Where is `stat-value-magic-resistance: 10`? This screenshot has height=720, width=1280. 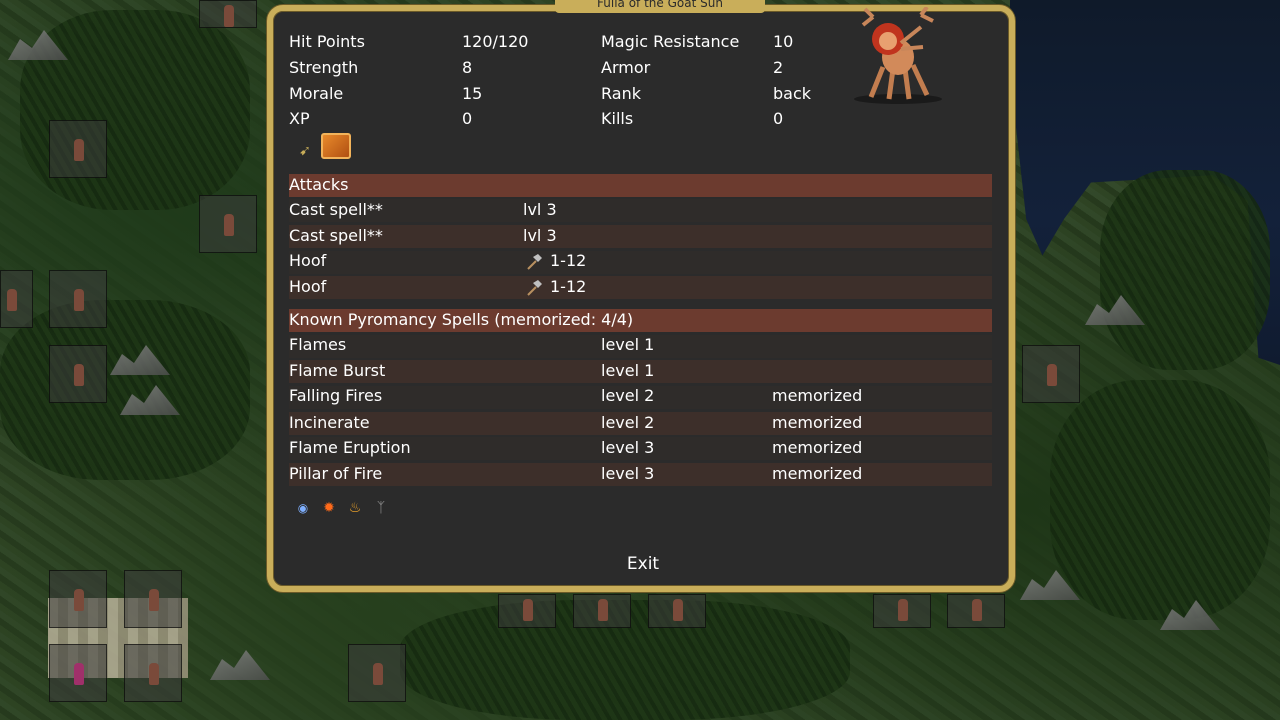
stat-value-magic-resistance: 10 is located at coordinates (783, 41).